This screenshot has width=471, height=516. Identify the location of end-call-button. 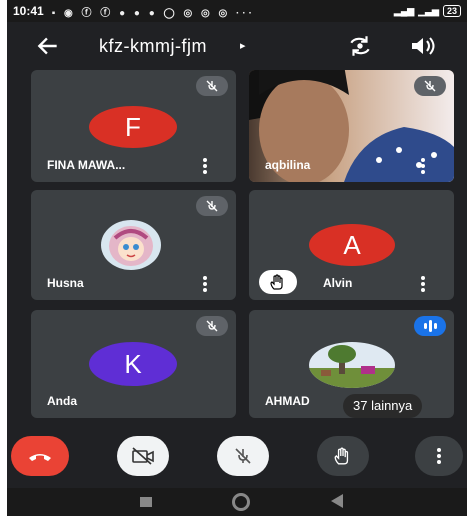
(40, 456).